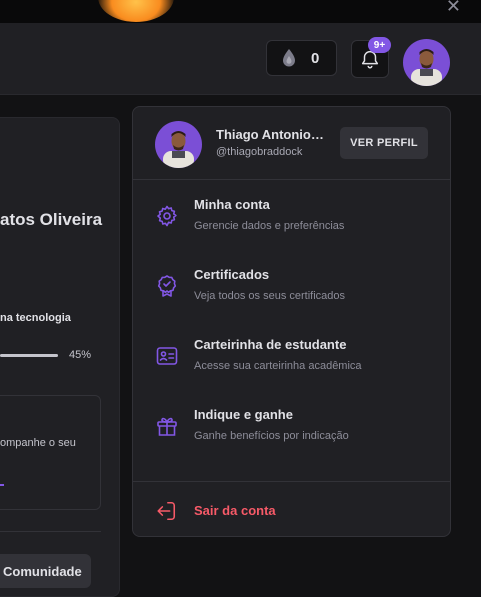 The image size is (481, 597). What do you see at coordinates (51, 219) in the screenshot?
I see `student-name: atos Oliveira` at bounding box center [51, 219].